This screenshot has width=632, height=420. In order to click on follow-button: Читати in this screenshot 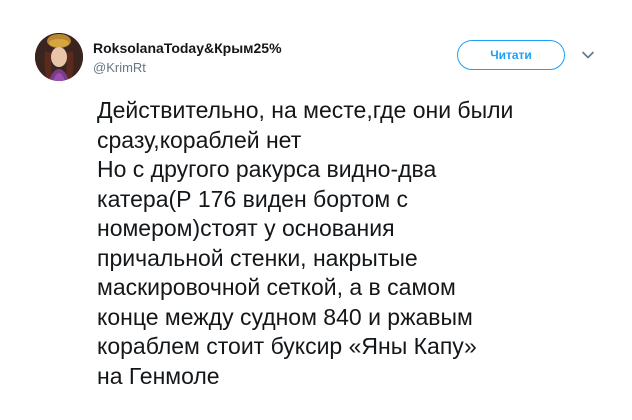, I will do `click(511, 55)`.